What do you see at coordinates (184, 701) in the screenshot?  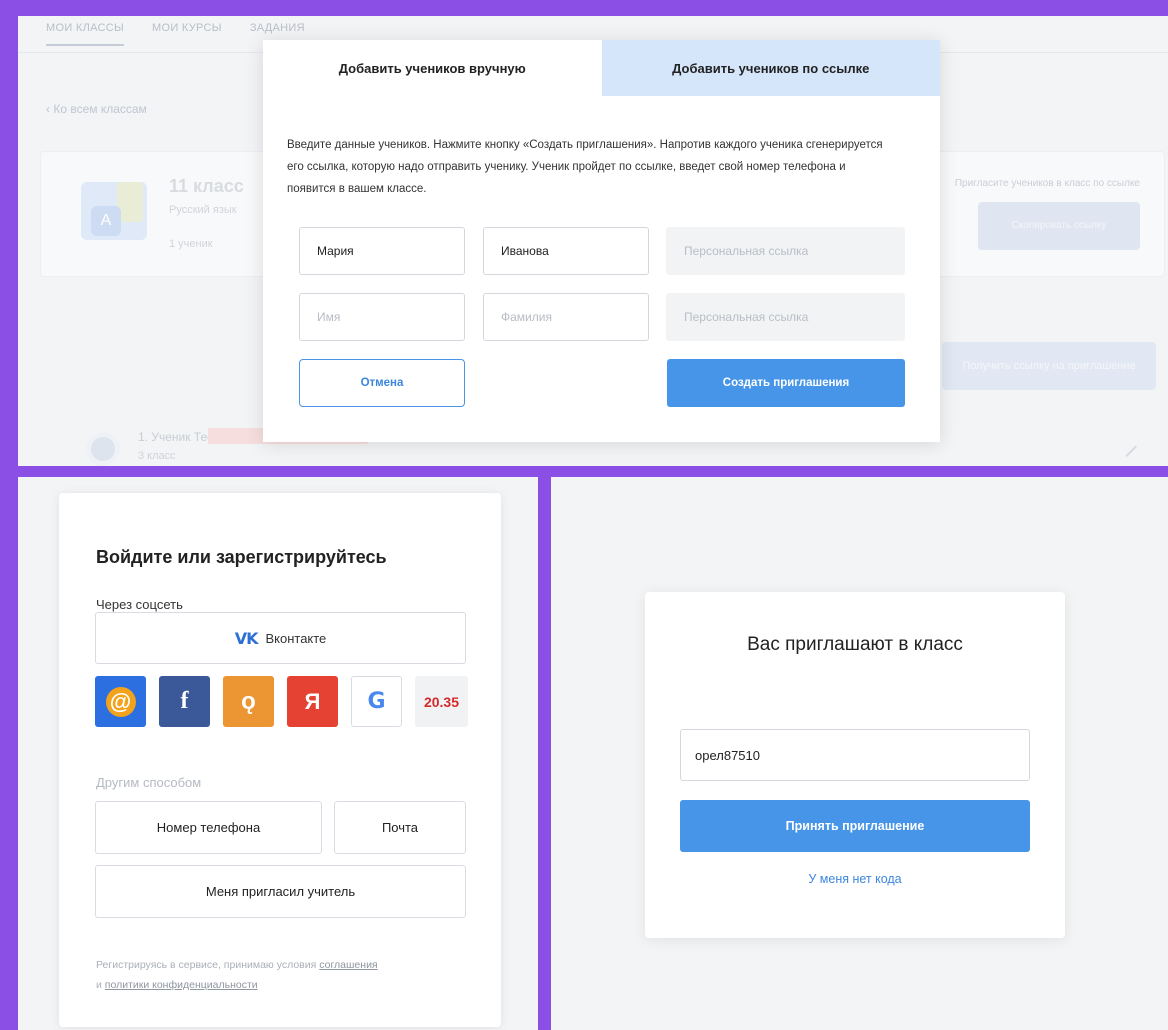 I see `facebook-icon: f` at bounding box center [184, 701].